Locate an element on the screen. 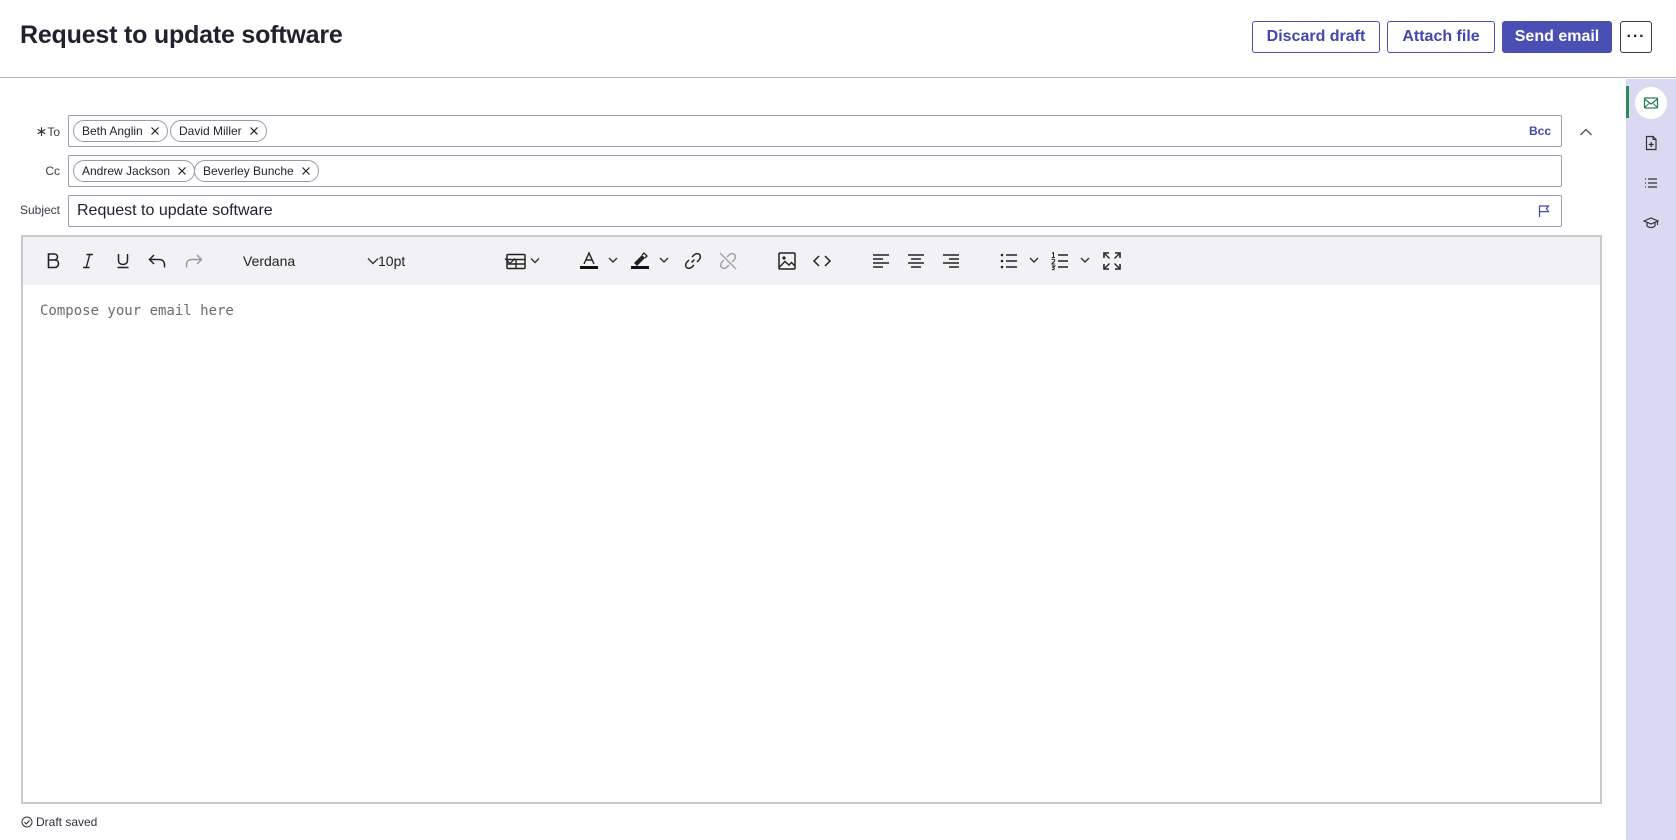 Image resolution: width=1676 pixels, height=840 pixels. font-size-value: 10pt is located at coordinates (392, 261).